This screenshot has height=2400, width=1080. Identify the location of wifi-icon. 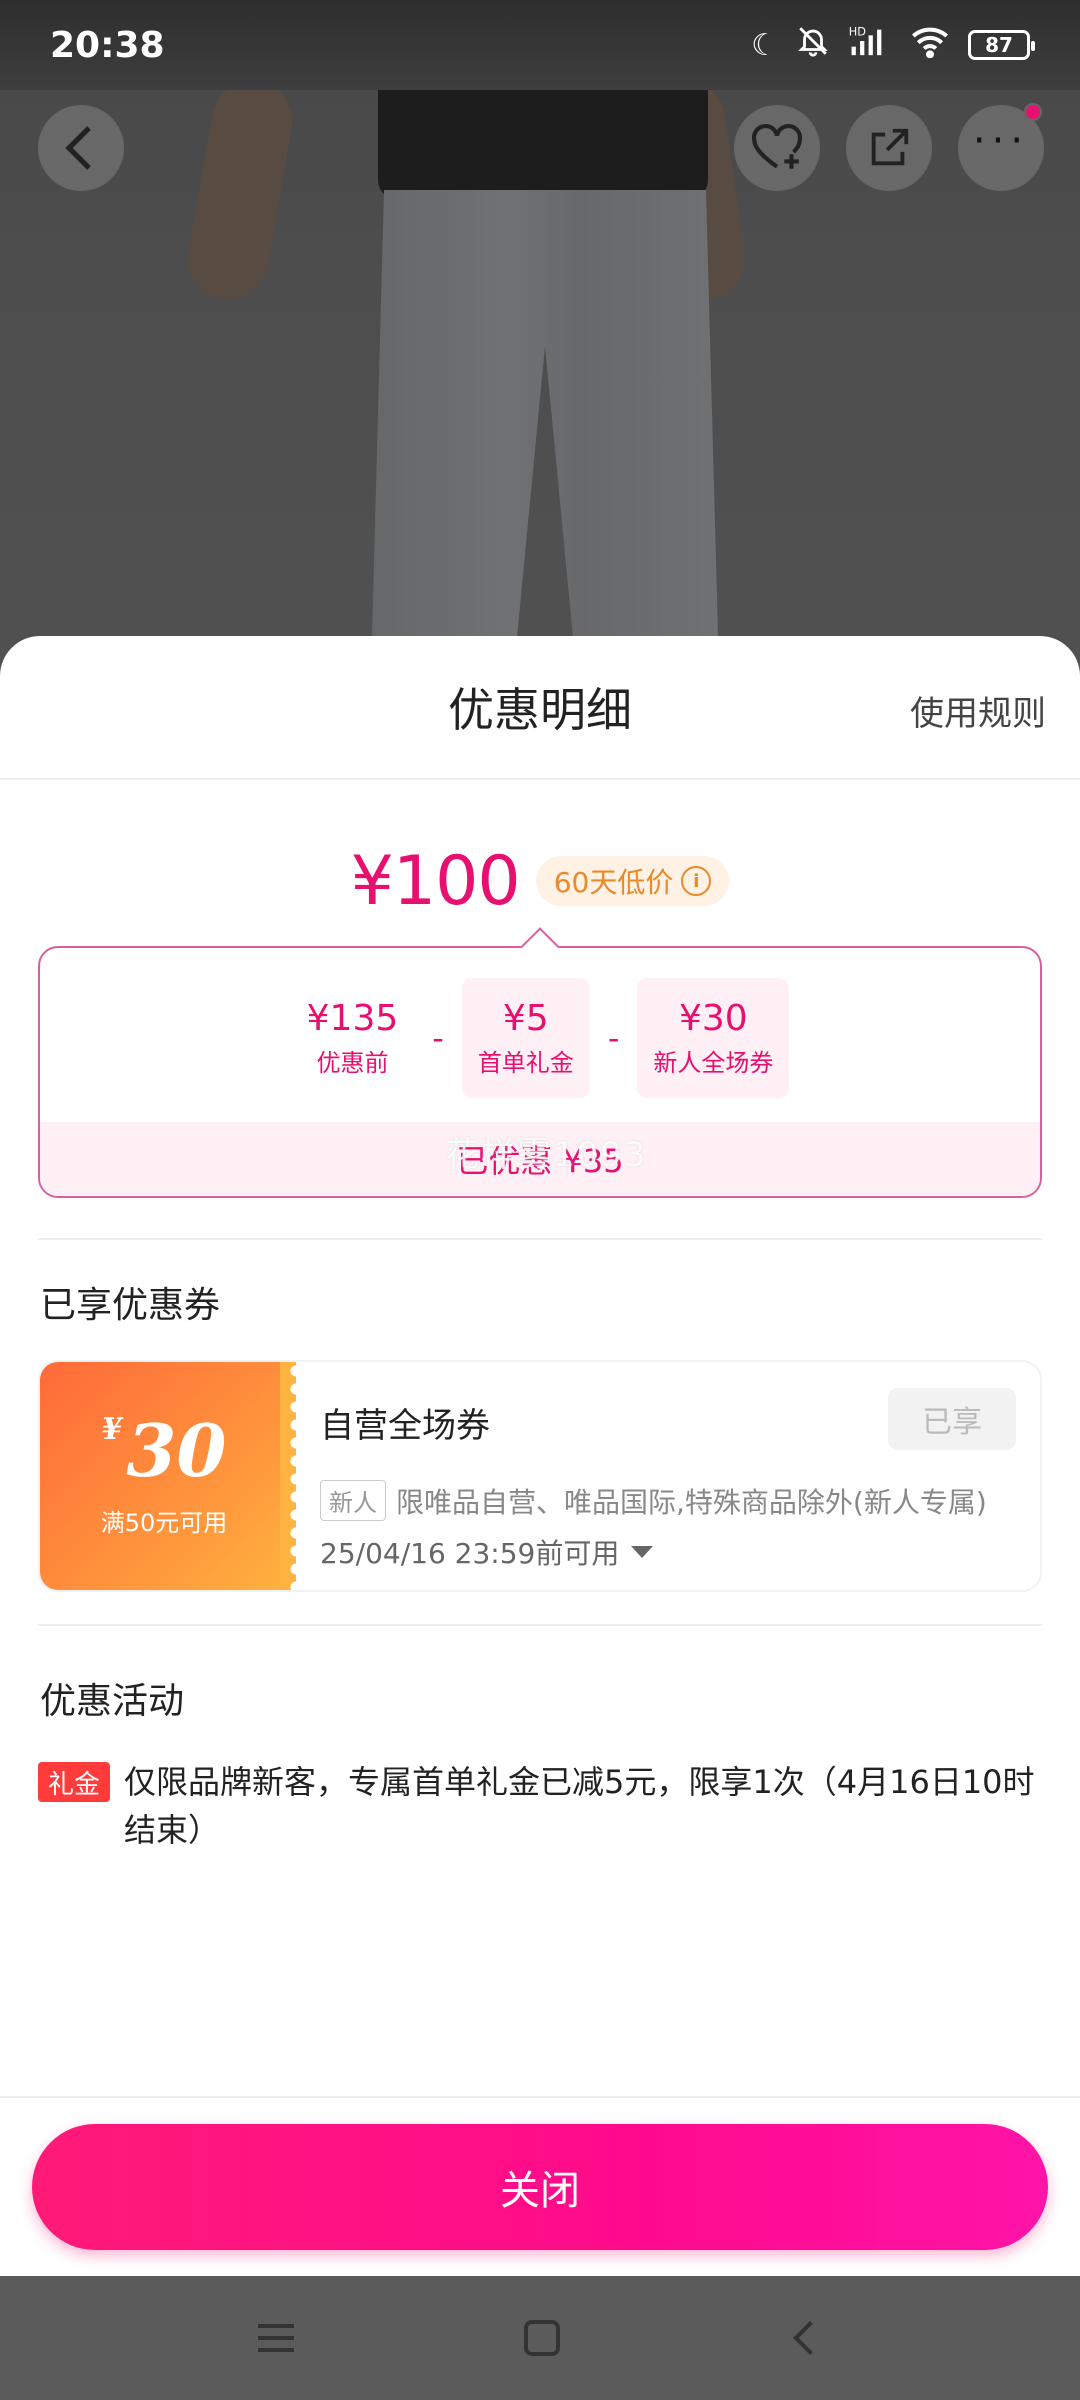
(930, 45).